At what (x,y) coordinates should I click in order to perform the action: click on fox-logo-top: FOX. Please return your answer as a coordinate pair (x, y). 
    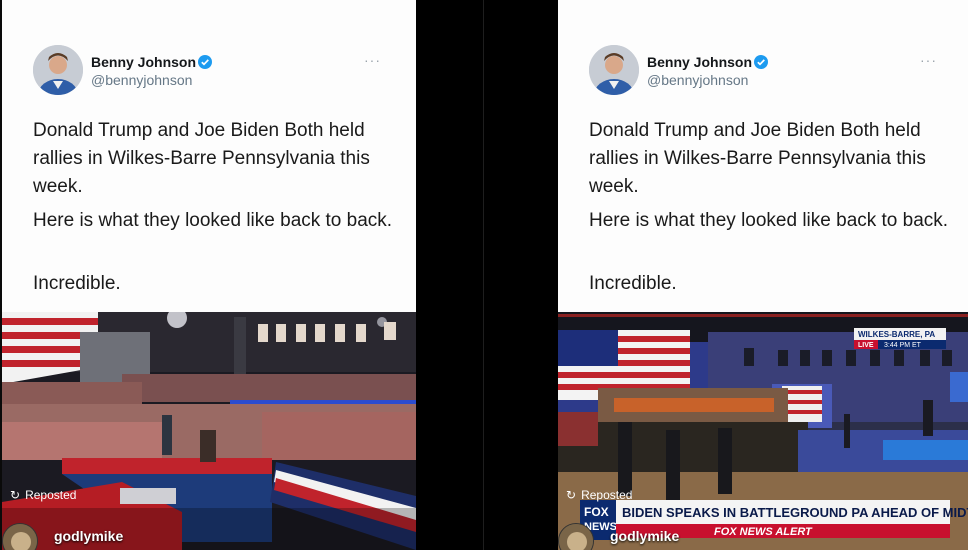
    Looking at the image, I should click on (596, 512).